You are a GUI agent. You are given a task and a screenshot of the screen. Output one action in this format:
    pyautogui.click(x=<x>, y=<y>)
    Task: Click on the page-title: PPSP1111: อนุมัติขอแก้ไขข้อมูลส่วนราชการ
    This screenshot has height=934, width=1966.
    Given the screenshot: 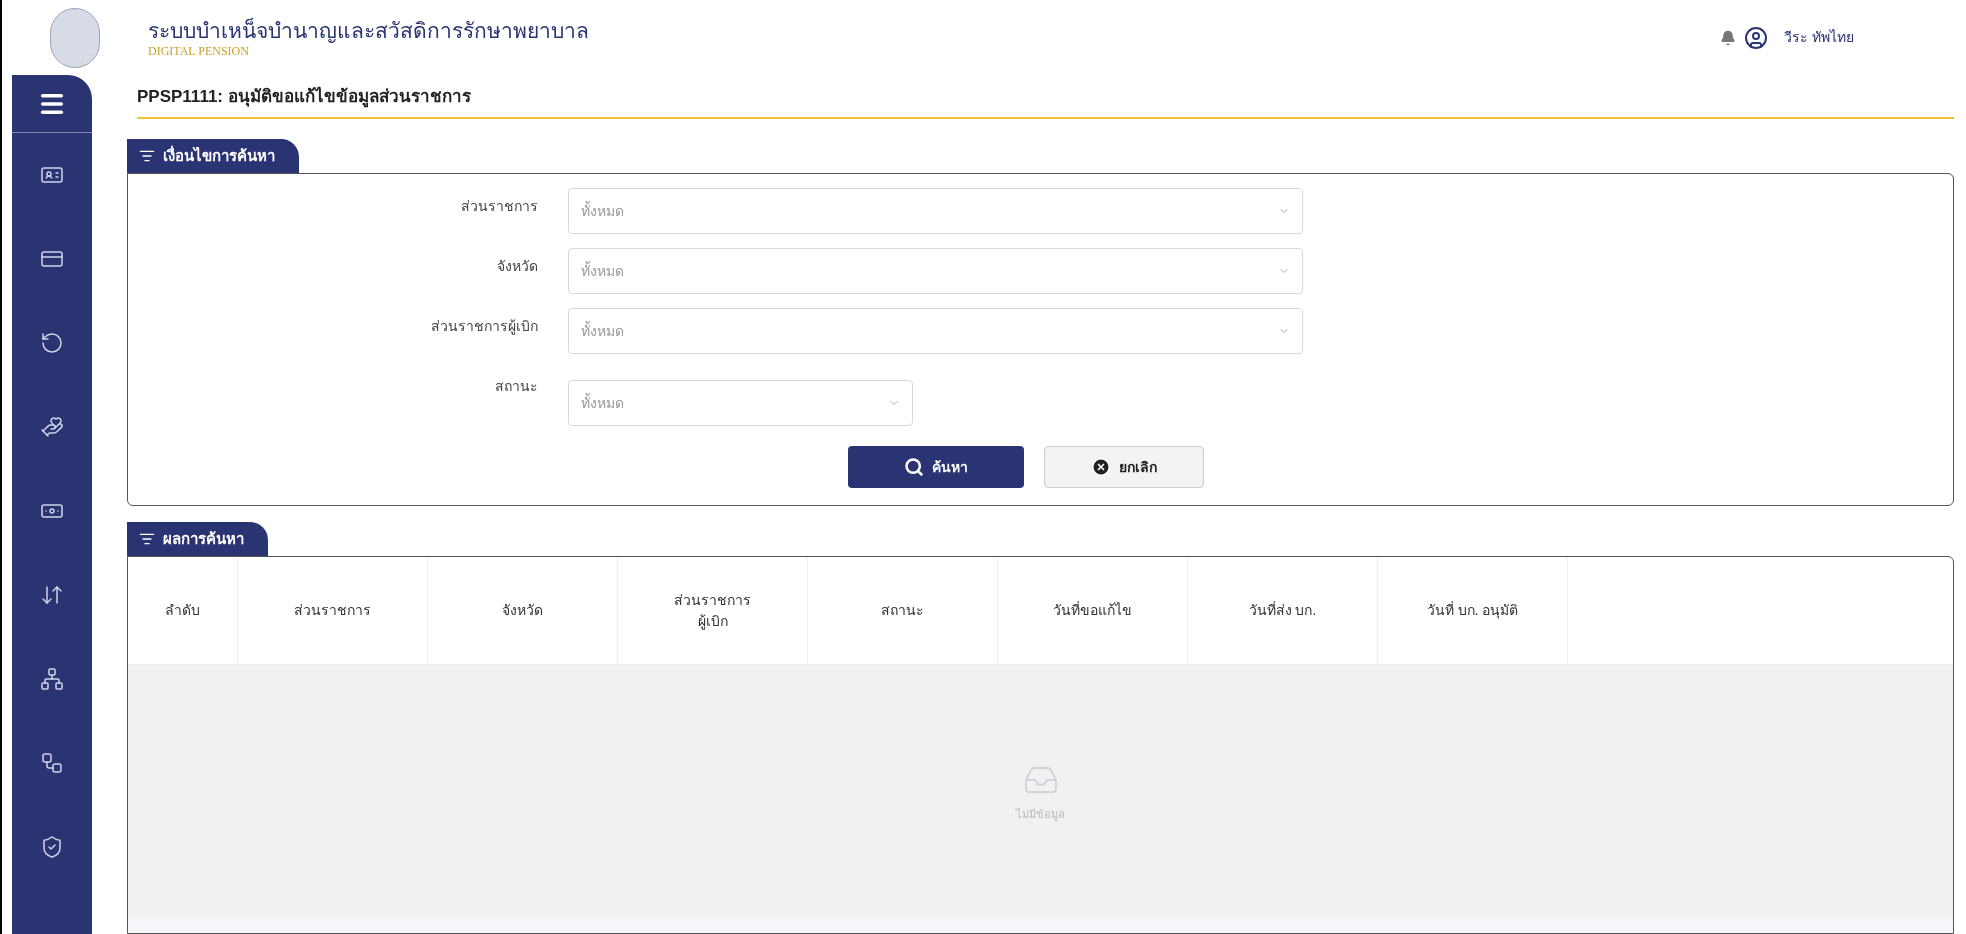 What is the action you would take?
    pyautogui.click(x=304, y=97)
    